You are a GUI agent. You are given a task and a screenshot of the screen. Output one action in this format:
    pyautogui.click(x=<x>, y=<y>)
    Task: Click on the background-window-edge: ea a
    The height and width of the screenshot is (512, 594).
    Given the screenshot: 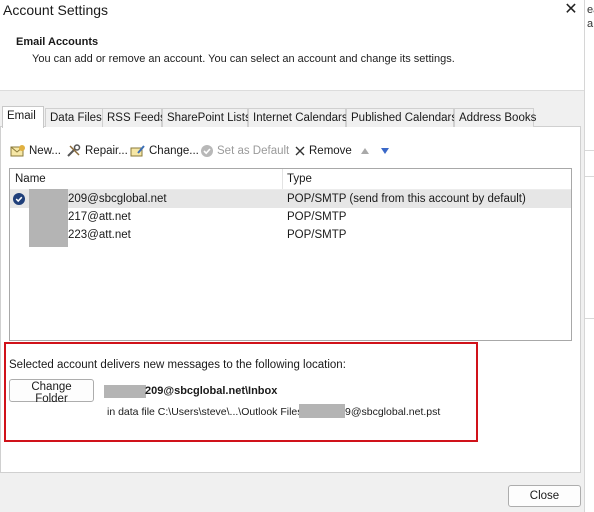 What is the action you would take?
    pyautogui.click(x=589, y=256)
    